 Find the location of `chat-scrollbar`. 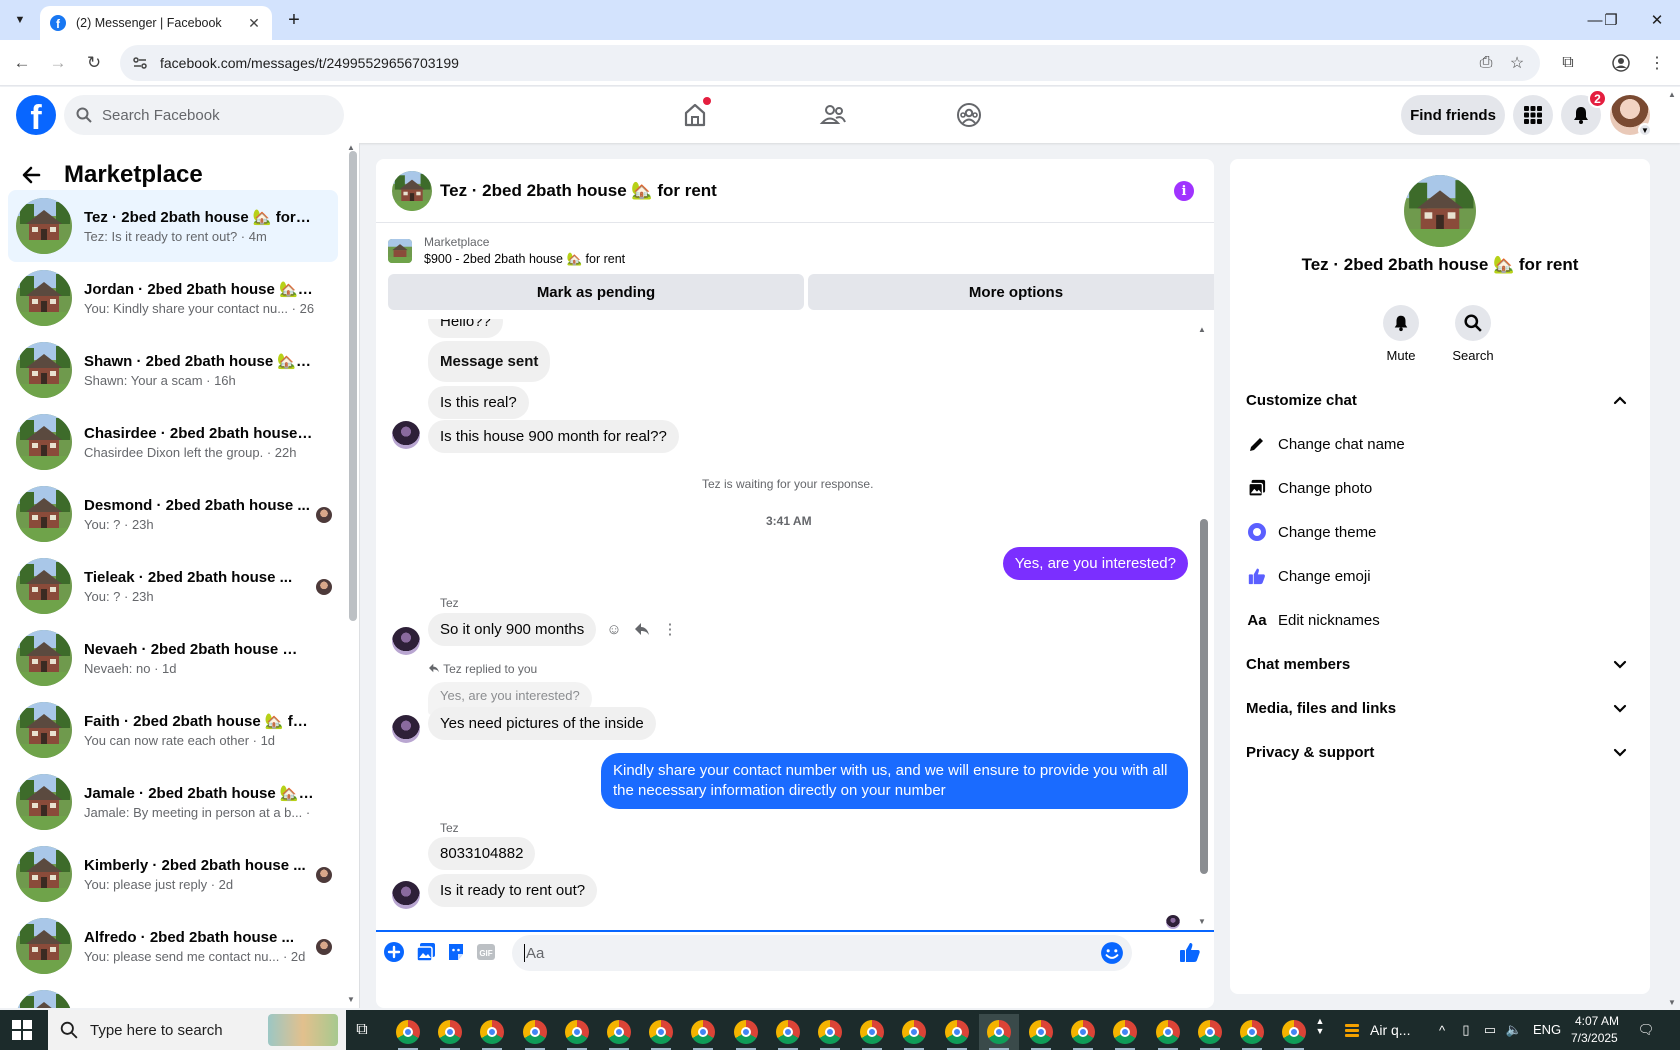

chat-scrollbar is located at coordinates (1204, 696).